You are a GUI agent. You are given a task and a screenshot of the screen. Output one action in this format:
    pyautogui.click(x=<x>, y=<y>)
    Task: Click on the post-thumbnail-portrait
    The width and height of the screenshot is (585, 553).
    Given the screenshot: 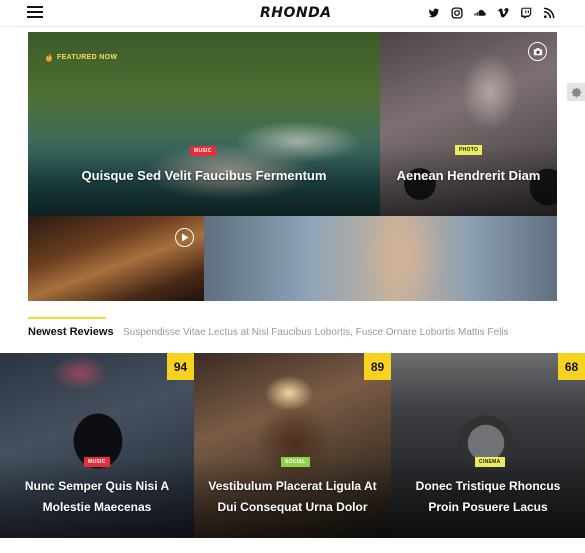 What is the action you would take?
    pyautogui.click(x=380, y=258)
    